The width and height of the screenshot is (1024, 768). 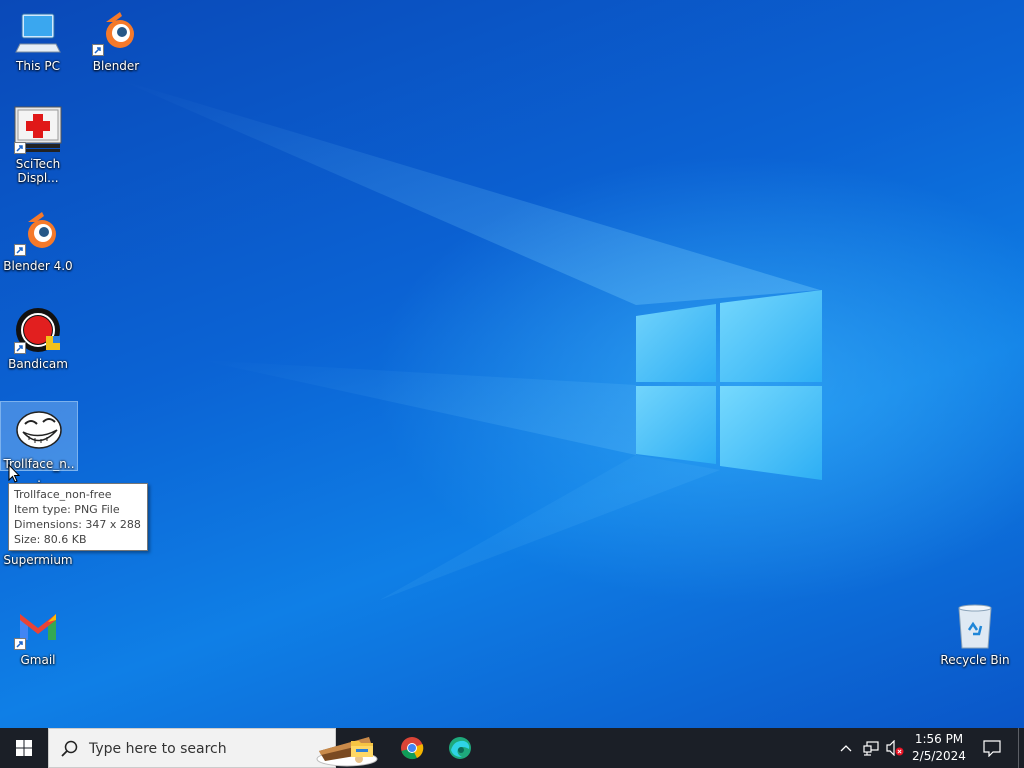 I want to click on network-icon, so click(x=871, y=748).